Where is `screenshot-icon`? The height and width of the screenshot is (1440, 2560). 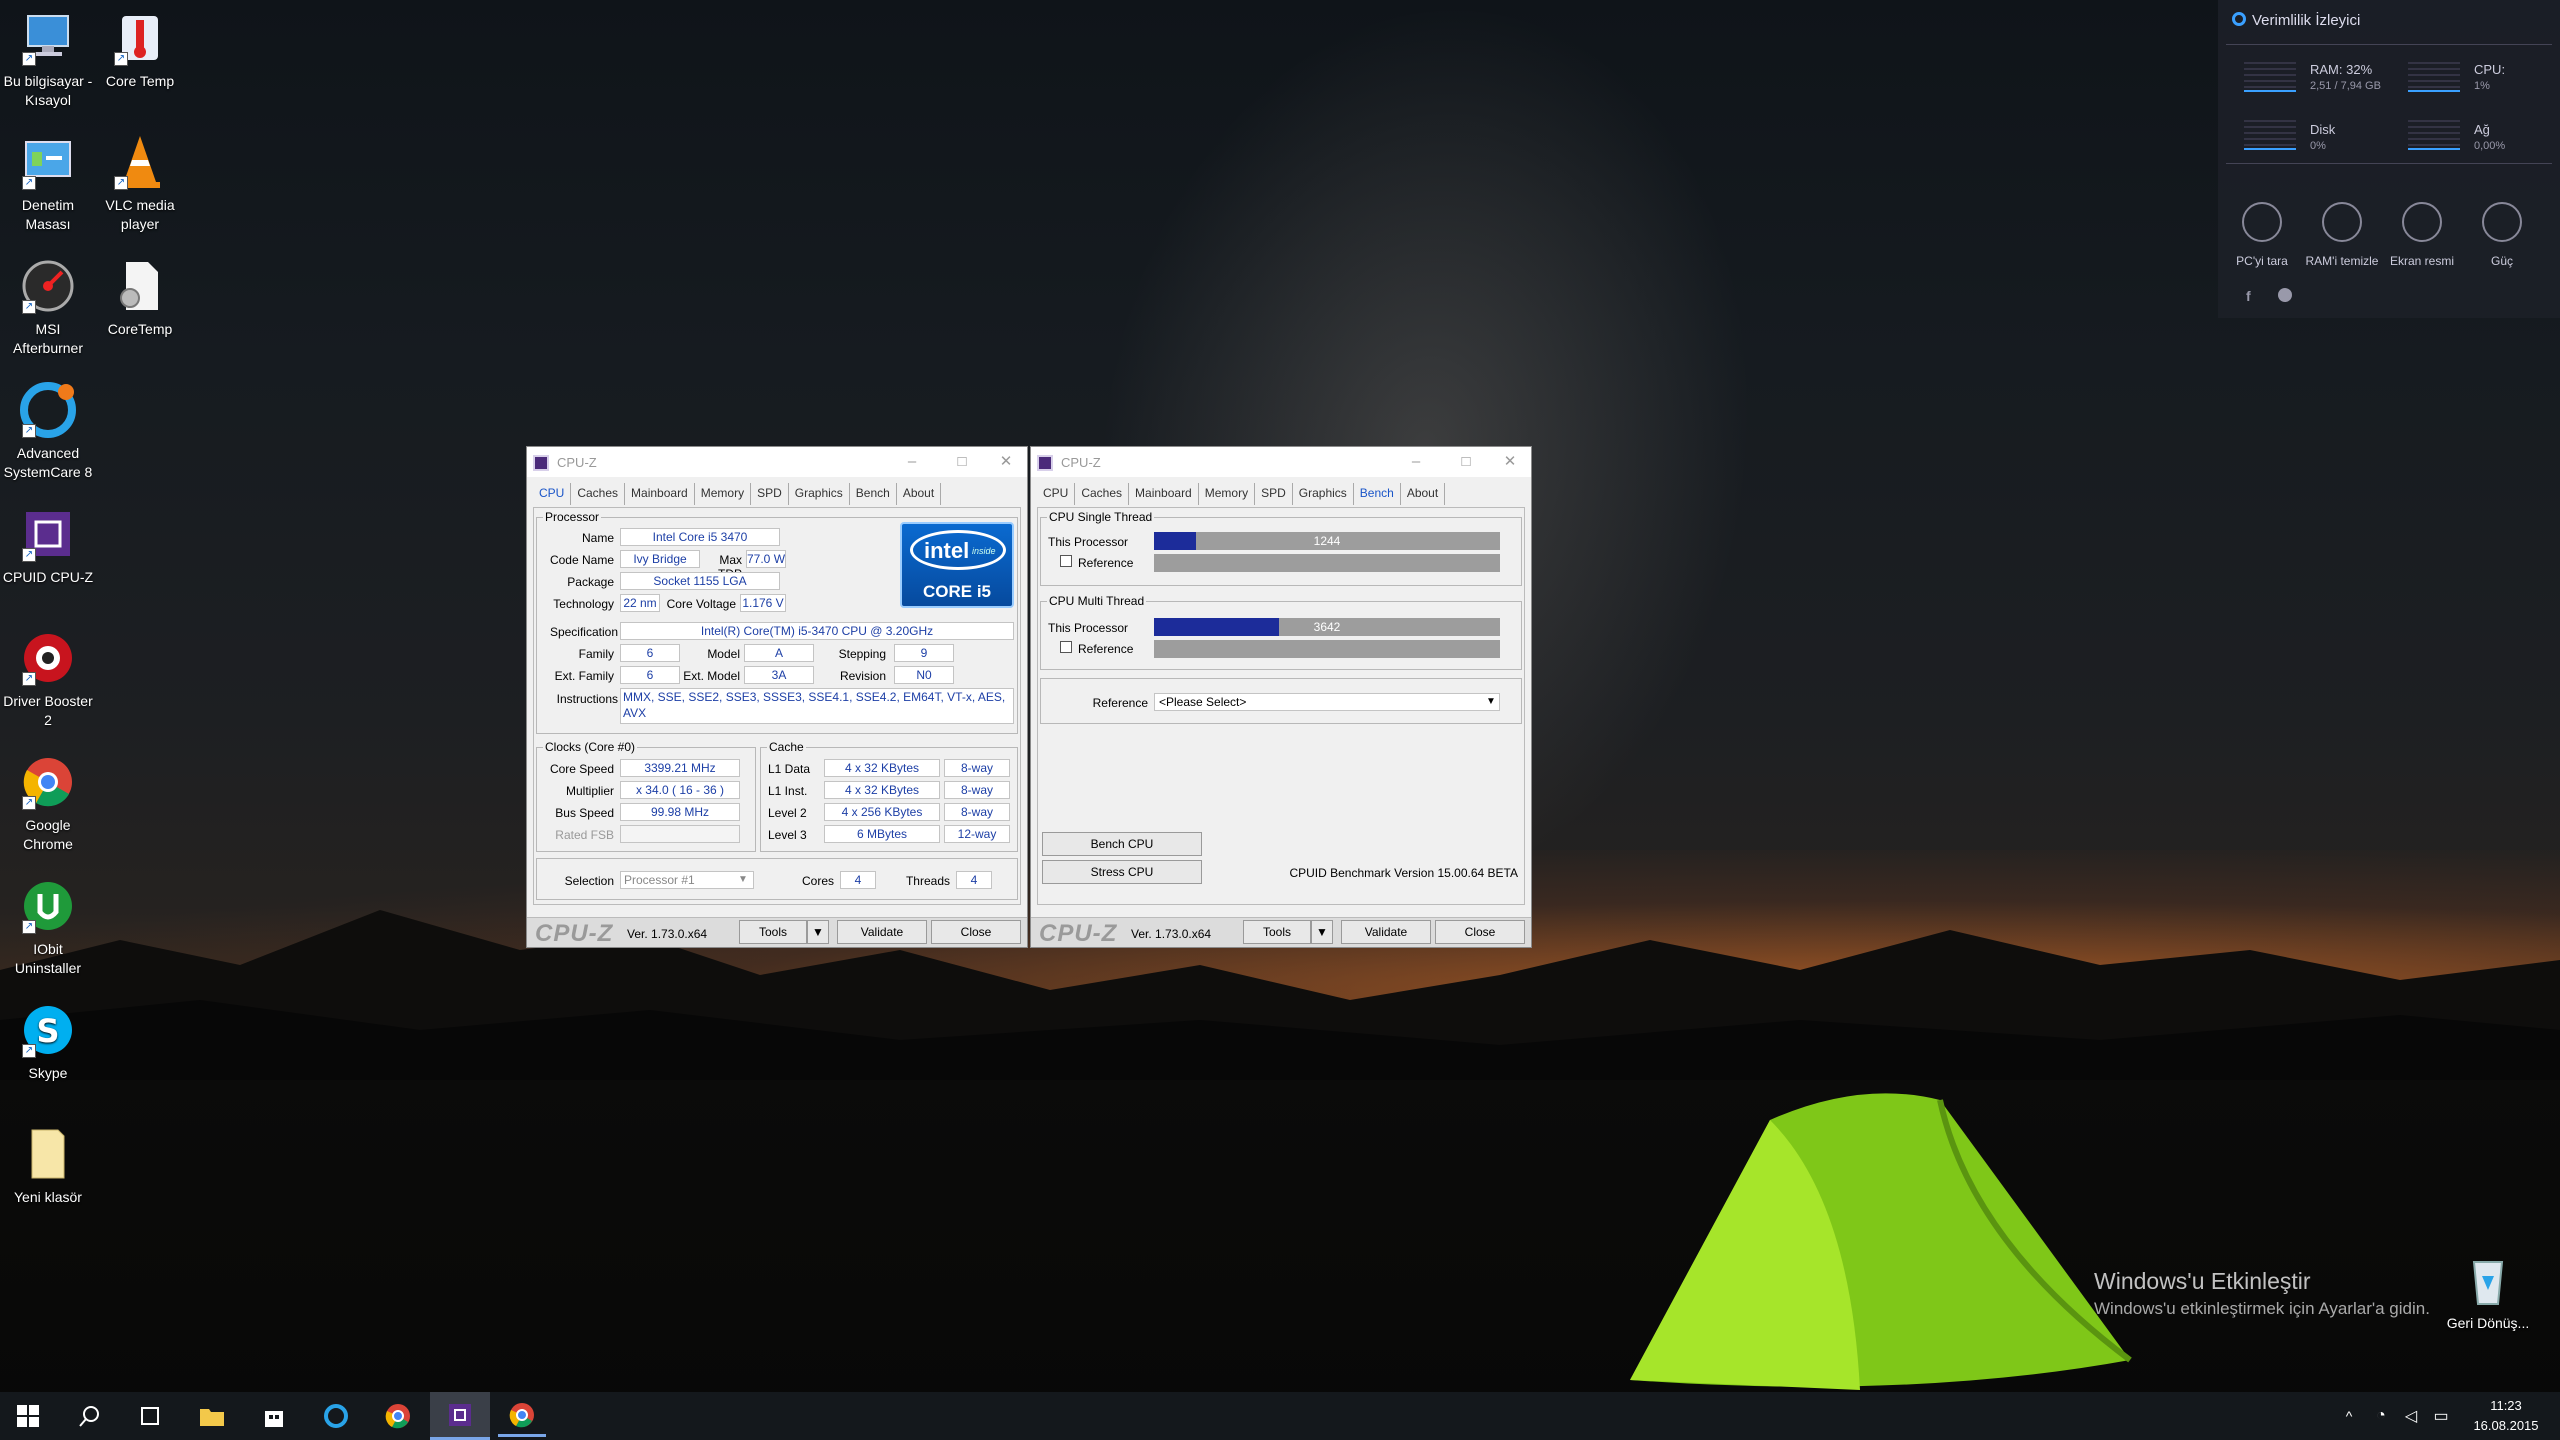
screenshot-icon is located at coordinates (2422, 222).